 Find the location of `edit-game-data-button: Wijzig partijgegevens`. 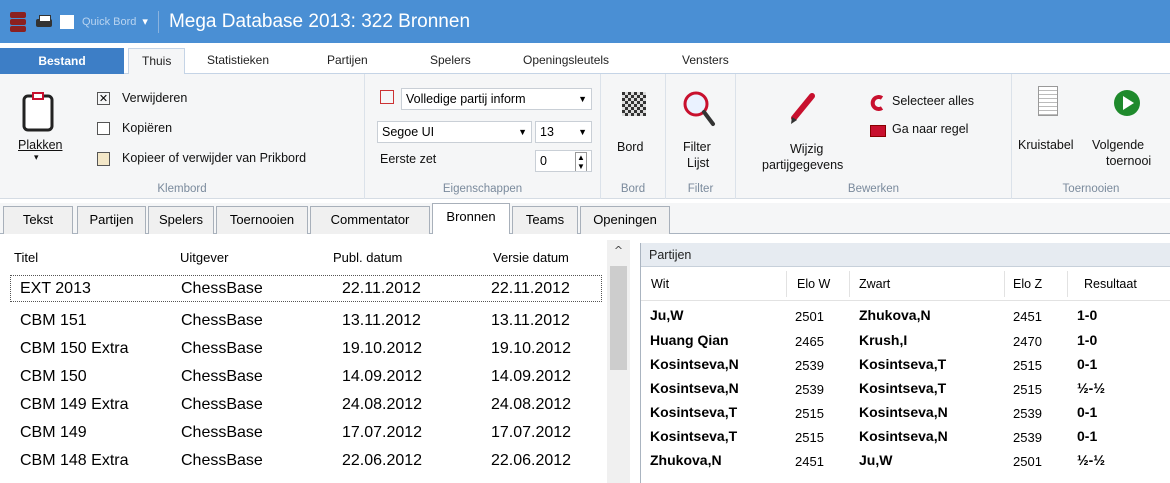

edit-game-data-button: Wijzig partijgegevens is located at coordinates (801, 129).